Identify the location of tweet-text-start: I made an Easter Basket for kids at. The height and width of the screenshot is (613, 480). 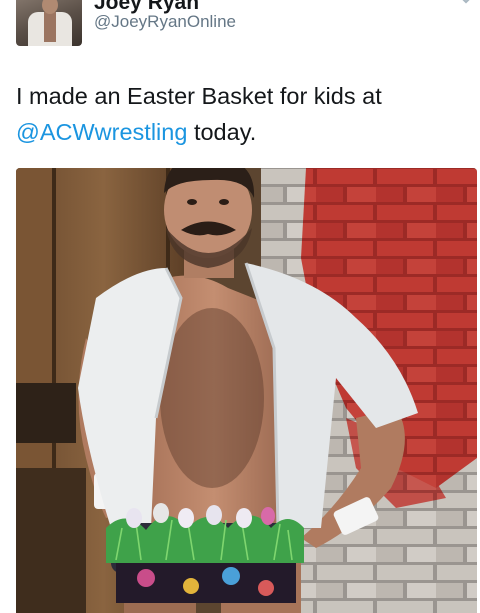
(199, 96).